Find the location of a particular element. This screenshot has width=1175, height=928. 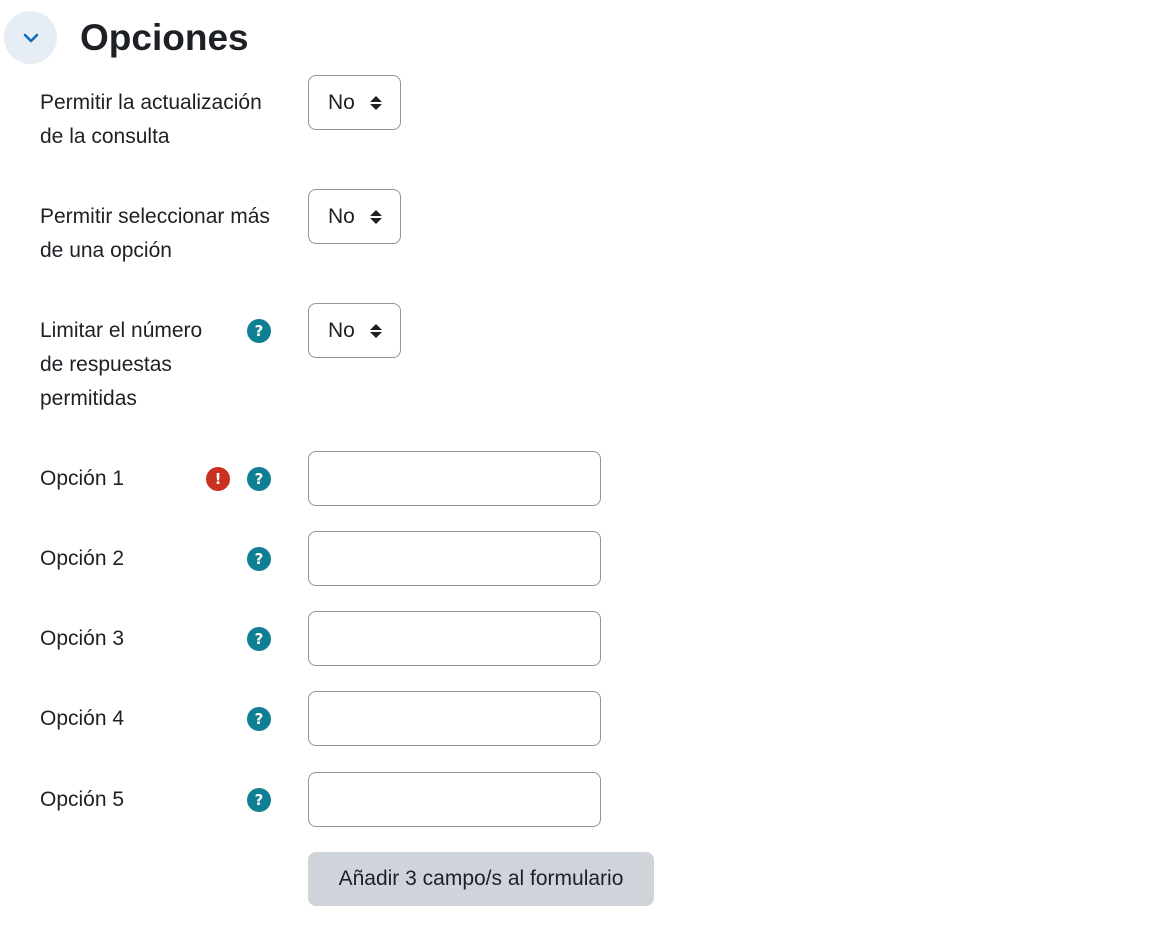

limit-answers-select: No is located at coordinates (354, 330).